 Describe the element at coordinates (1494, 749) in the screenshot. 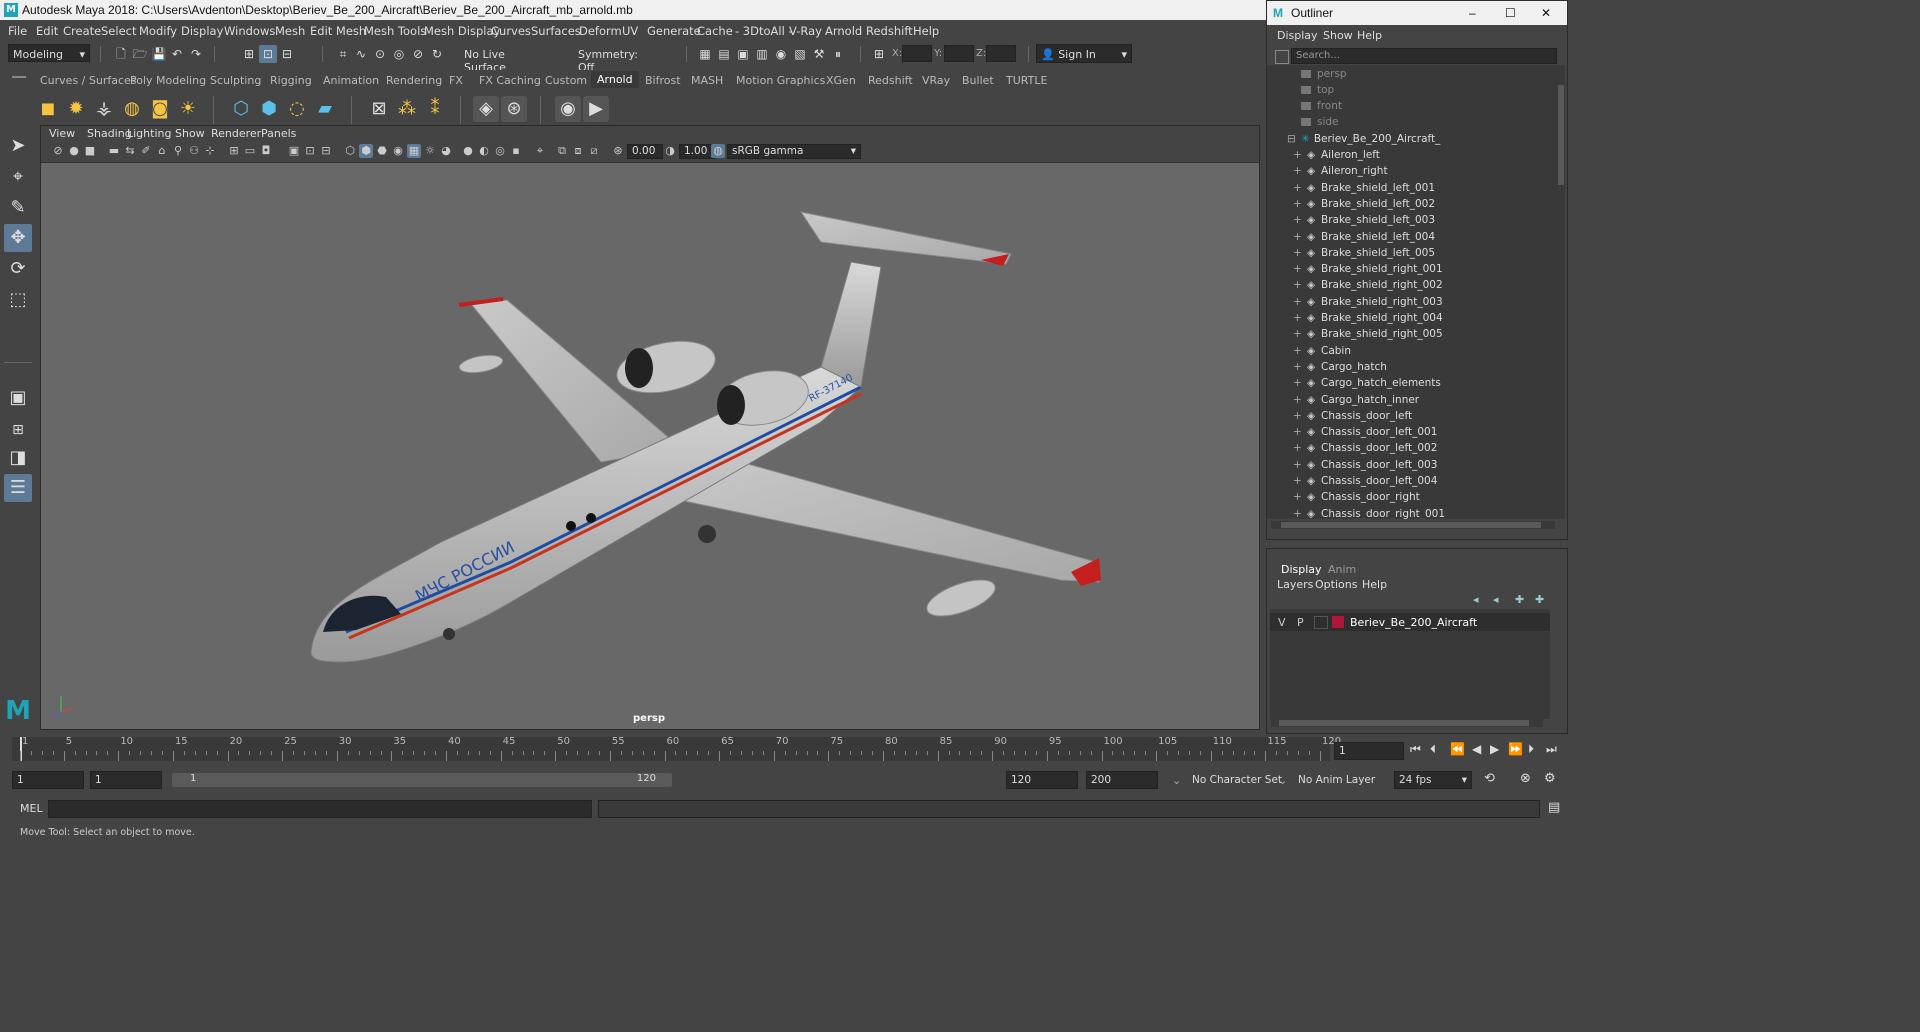

I see `play-forward-icon: ▶` at that location.